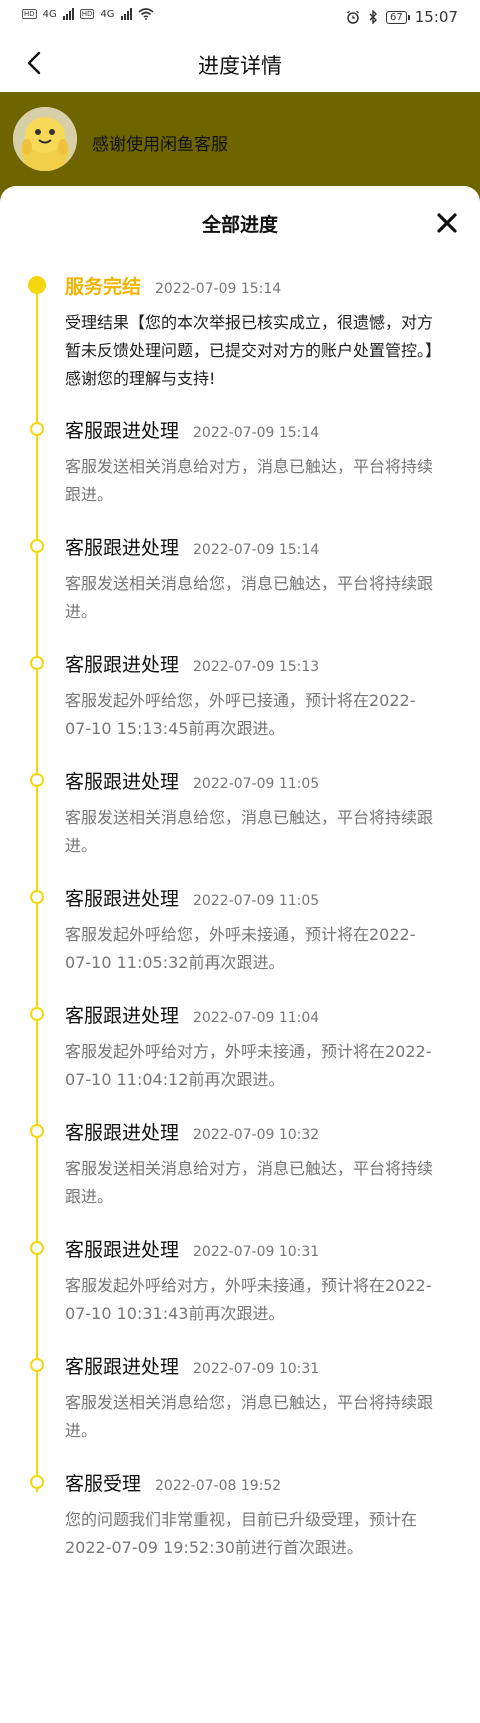 This screenshot has height=1723, width=480. I want to click on status-right: 67 15:07, so click(402, 17).